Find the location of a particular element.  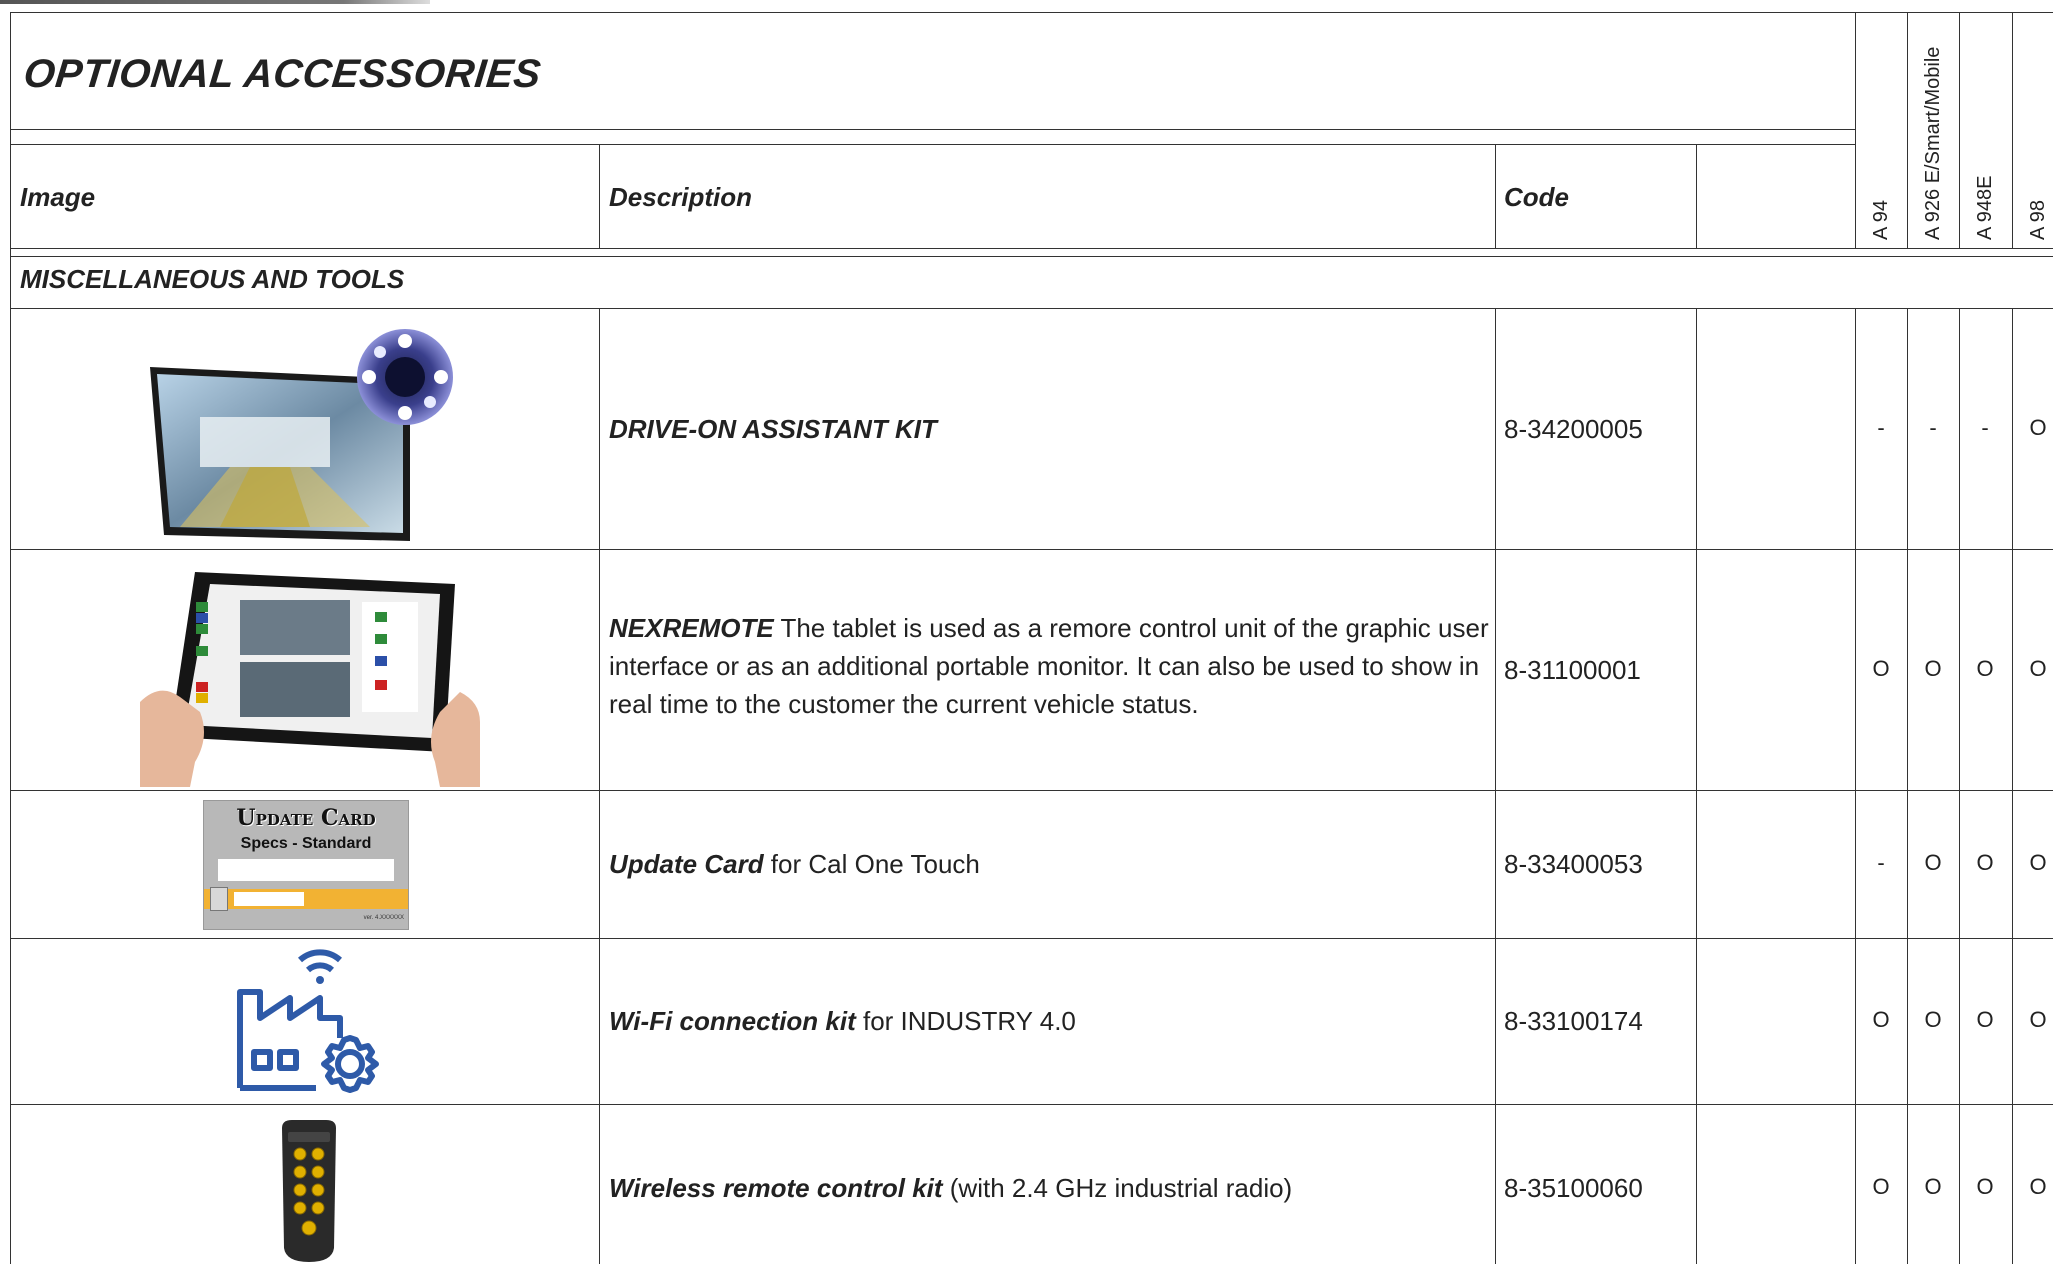

card-title: Update Card is located at coordinates (306, 818).